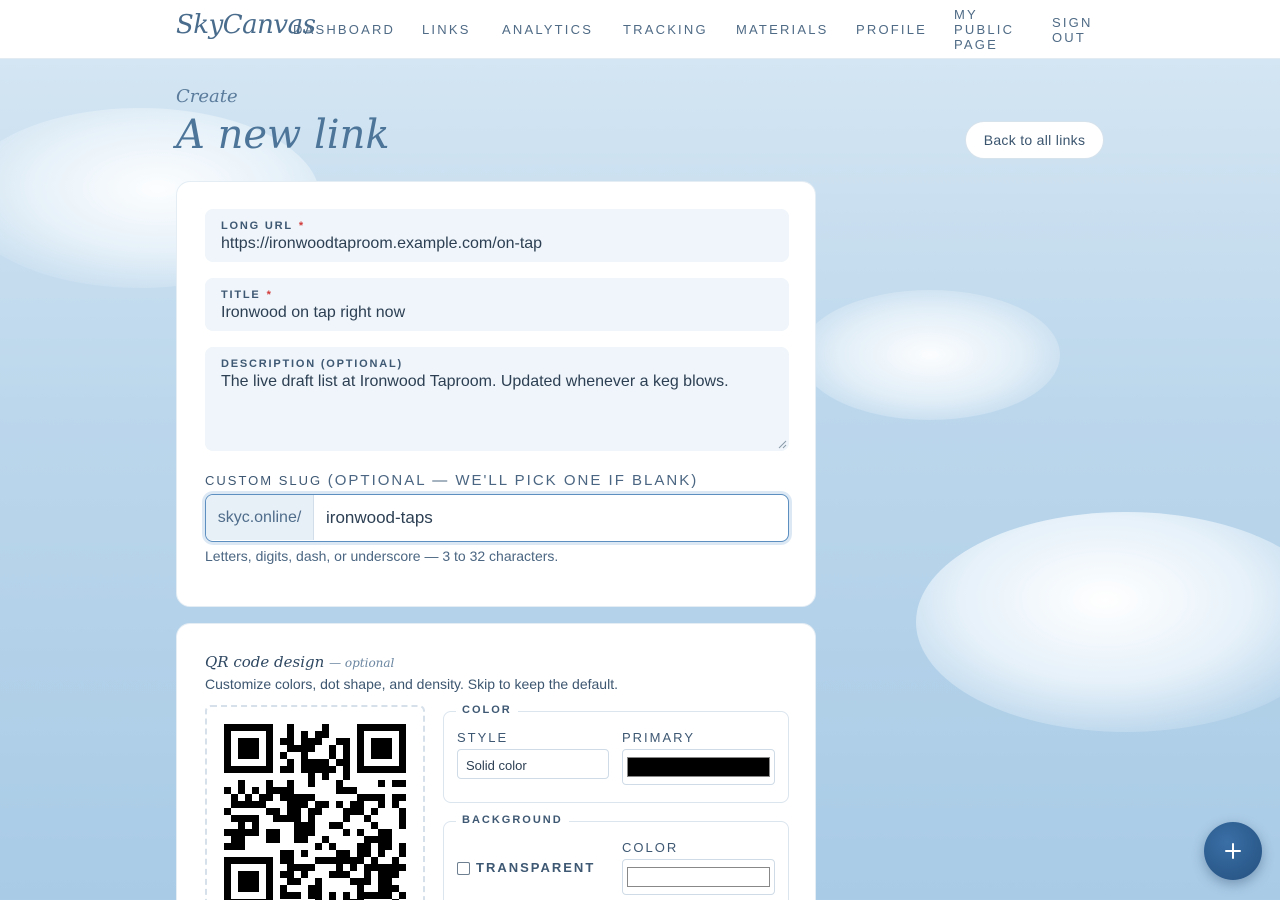 The image size is (1280, 900). Describe the element at coordinates (650, 847) in the screenshot. I see `background-color-label: COLOR` at that location.